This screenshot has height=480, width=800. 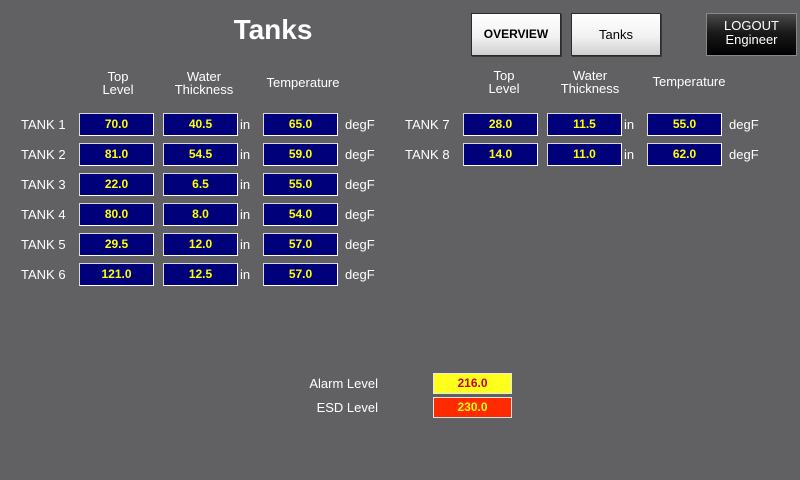 What do you see at coordinates (200, 124) in the screenshot?
I see `water-thickness-field: 40.5` at bounding box center [200, 124].